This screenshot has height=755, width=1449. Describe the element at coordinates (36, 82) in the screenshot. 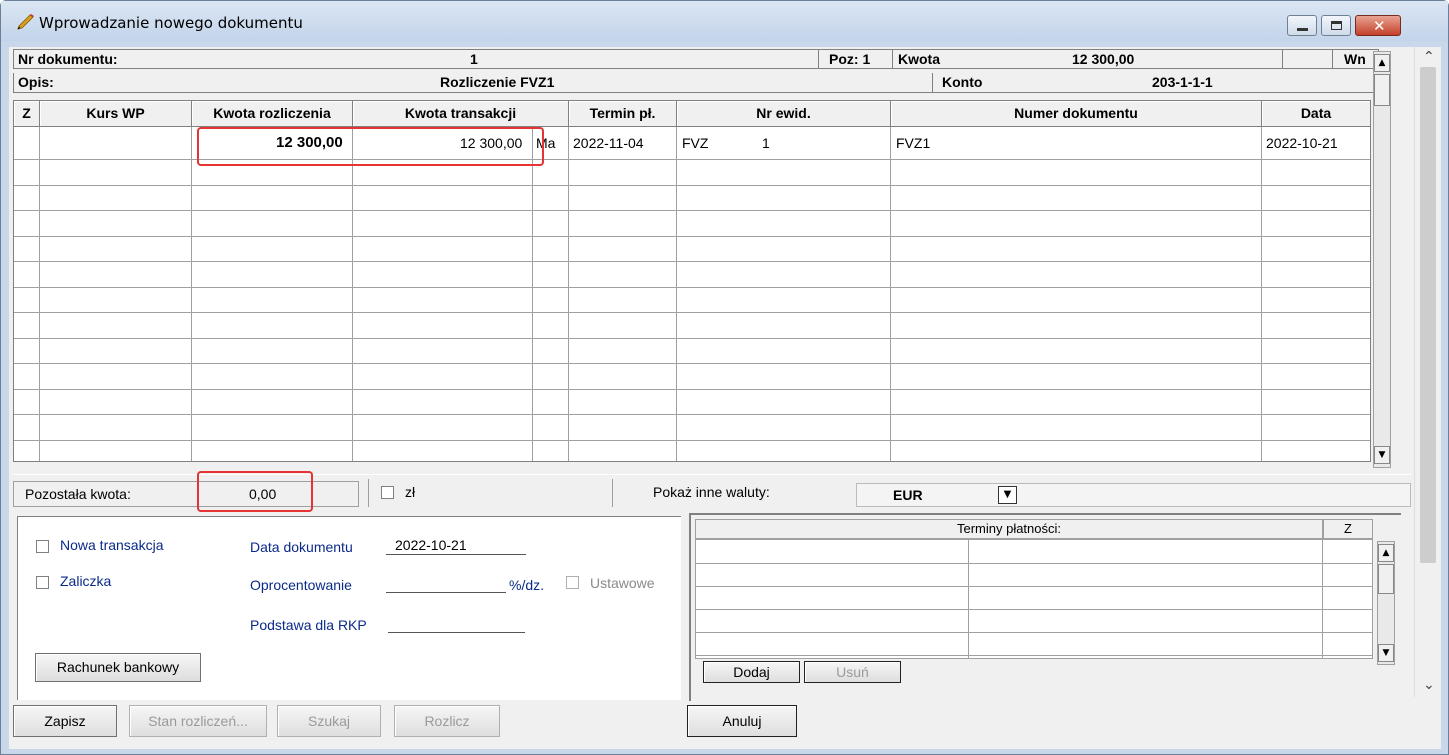

I see `opis-label: Opis:` at that location.